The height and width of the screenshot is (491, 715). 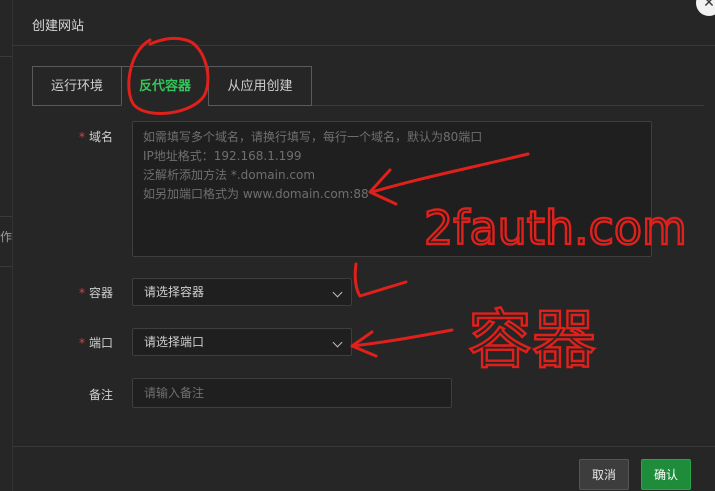 I want to click on container-select-value: 请选择容器, so click(x=174, y=292).